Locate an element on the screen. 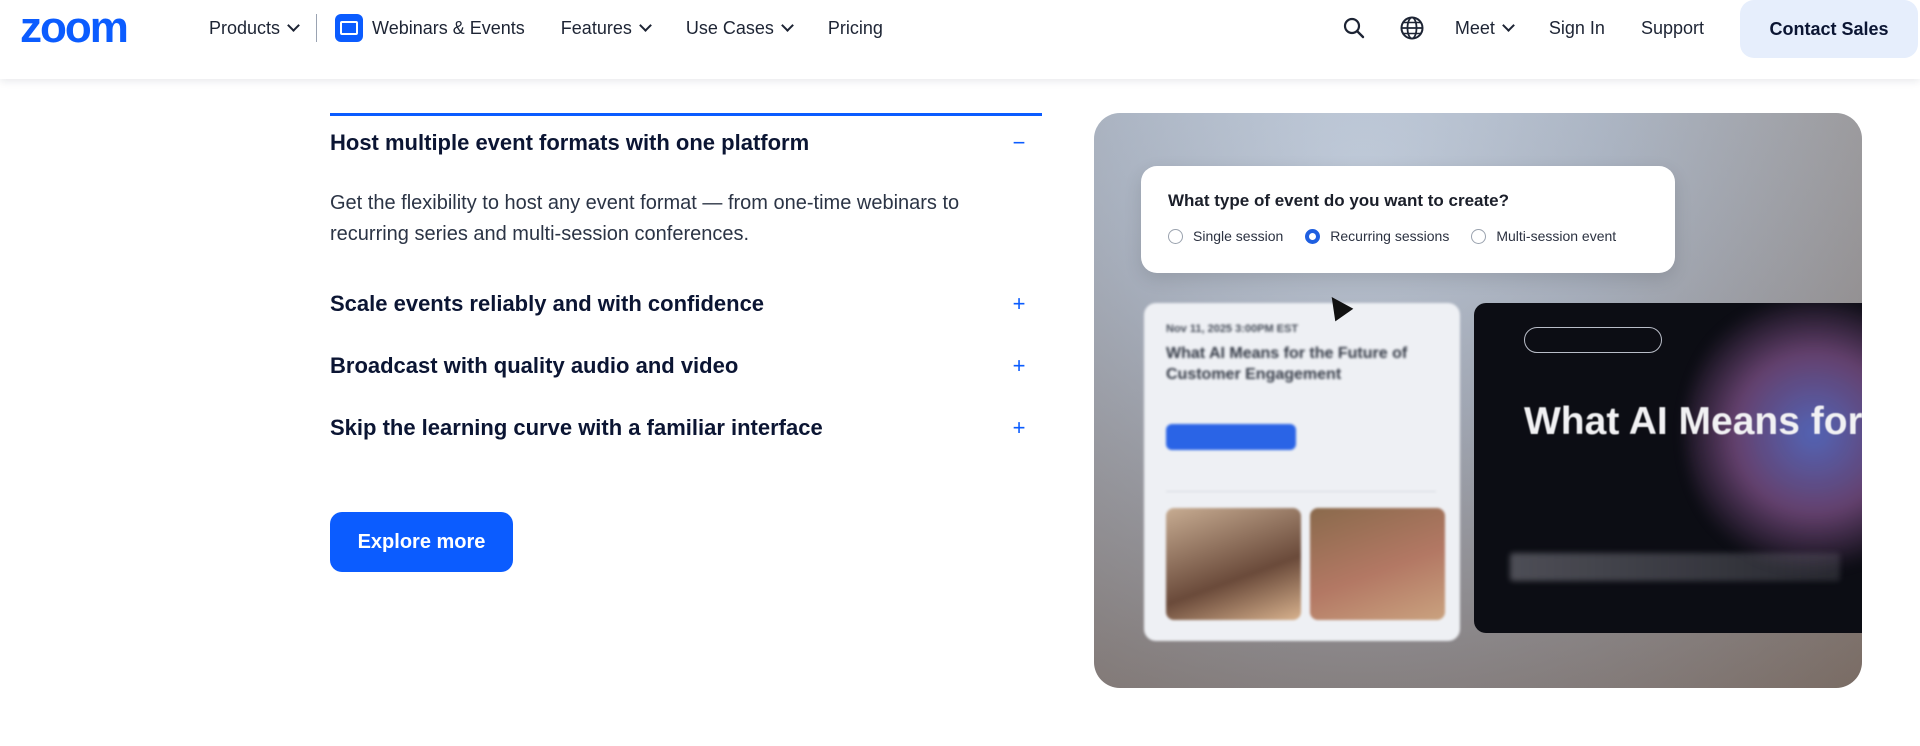 Image resolution: width=1920 pixels, height=746 pixels. nav-features-label: Features is located at coordinates (596, 27).